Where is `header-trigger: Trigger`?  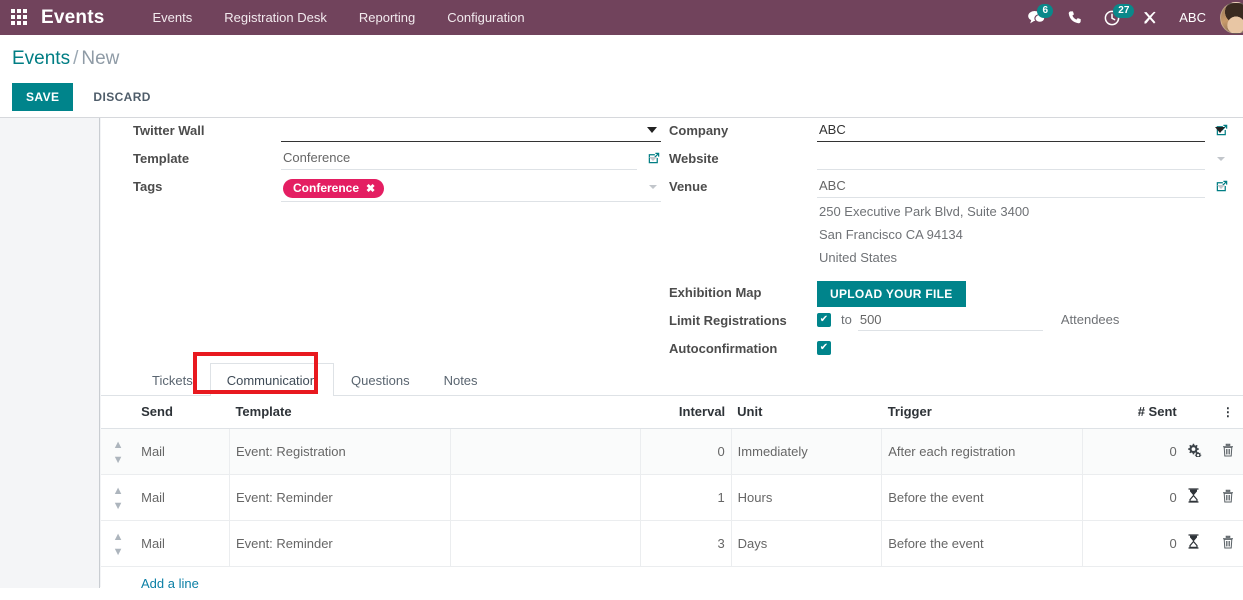 header-trigger: Trigger is located at coordinates (982, 412).